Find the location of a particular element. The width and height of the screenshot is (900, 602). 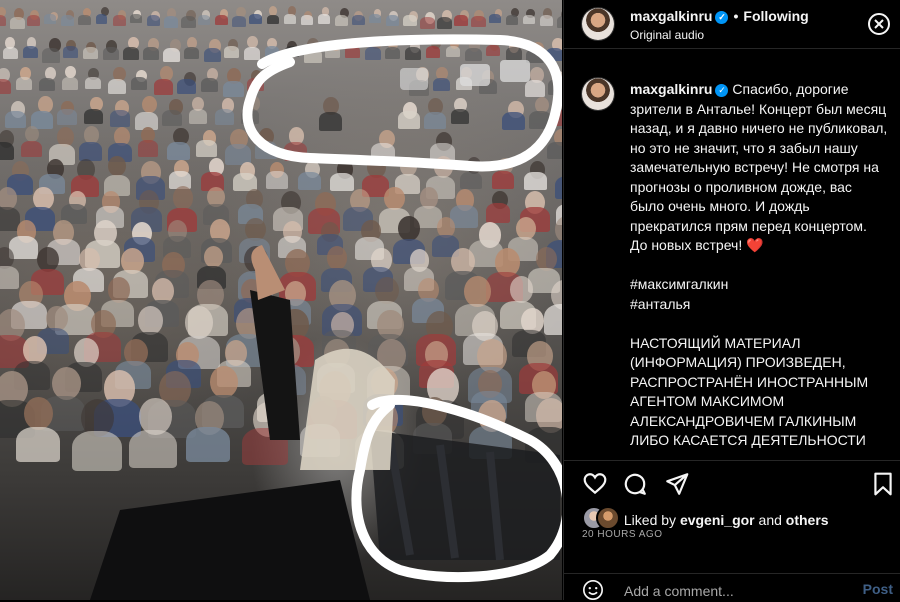

post-header: maxgalkinru ✓ • Following Original audio is located at coordinates (732, 24).